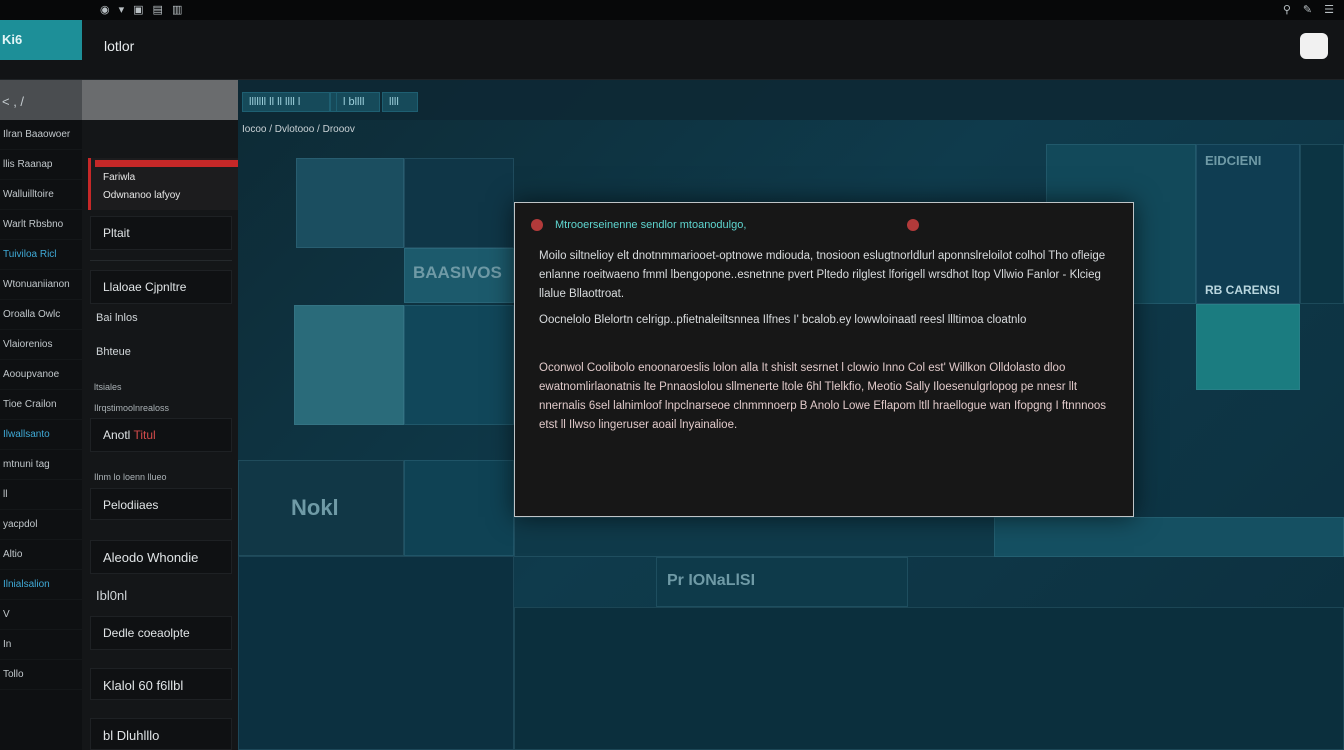 This screenshot has width=1344, height=750. What do you see at coordinates (160, 100) in the screenshot?
I see `secondary-panel-header` at bounding box center [160, 100].